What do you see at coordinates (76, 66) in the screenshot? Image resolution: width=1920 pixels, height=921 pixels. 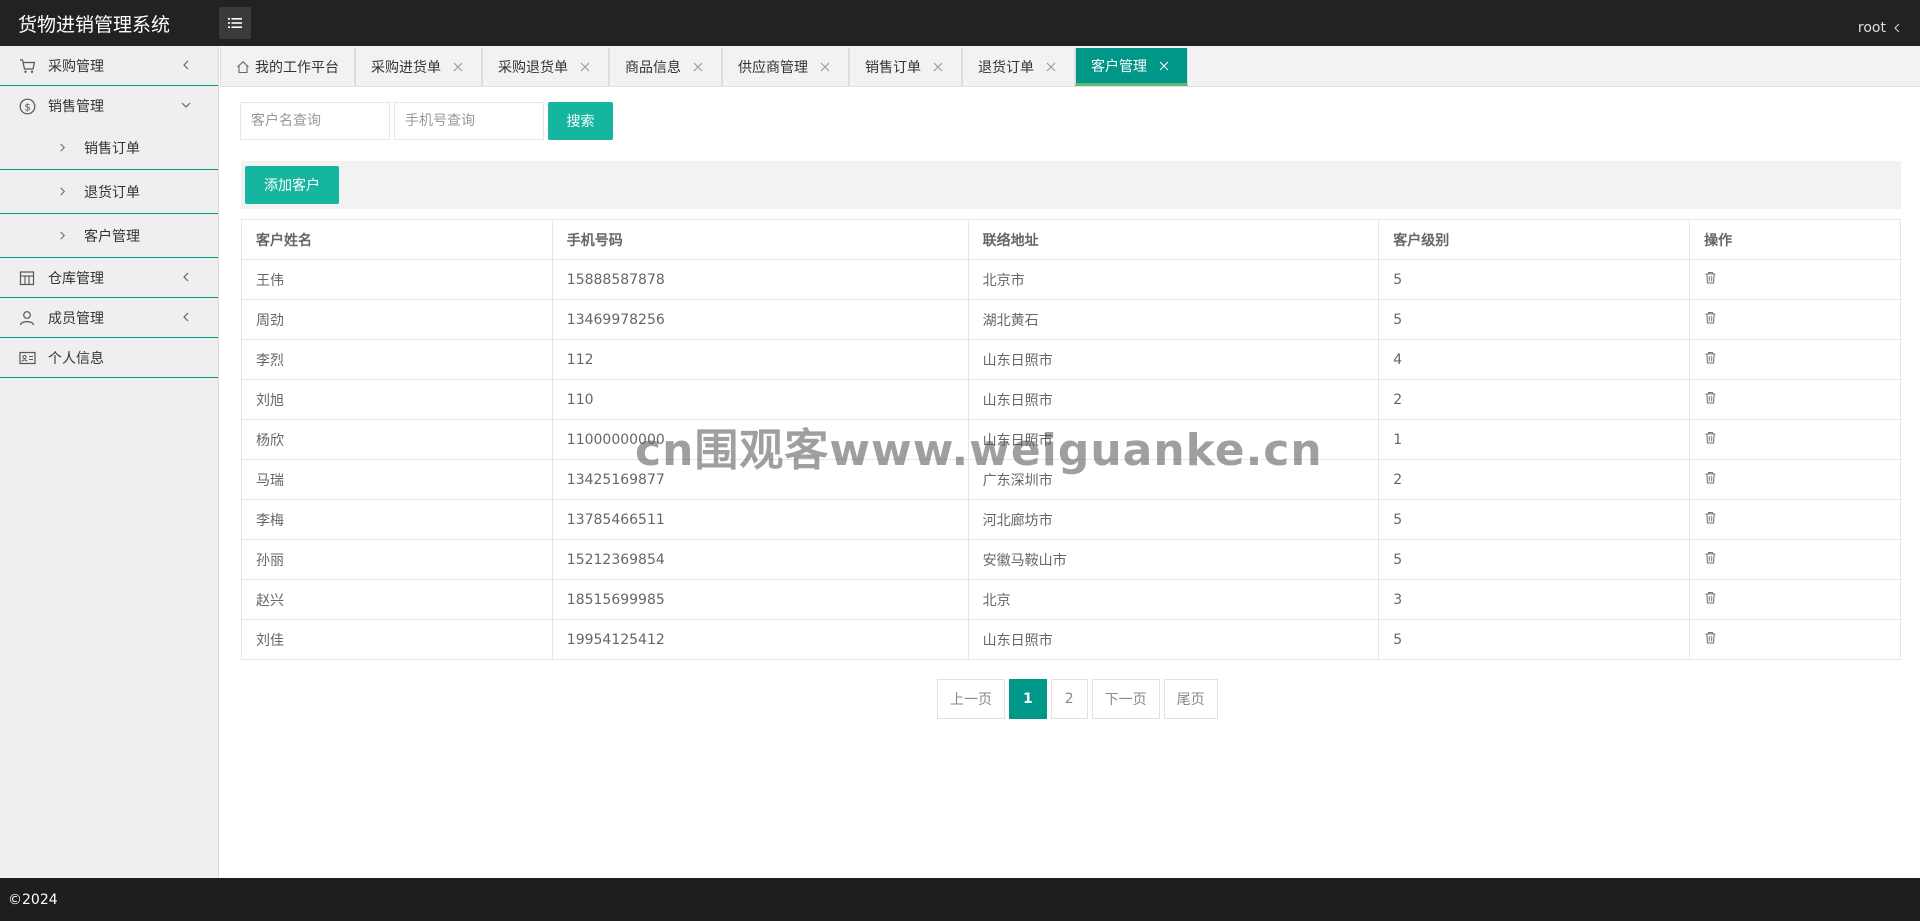 I see `sidebar-item-label: 采购管理` at bounding box center [76, 66].